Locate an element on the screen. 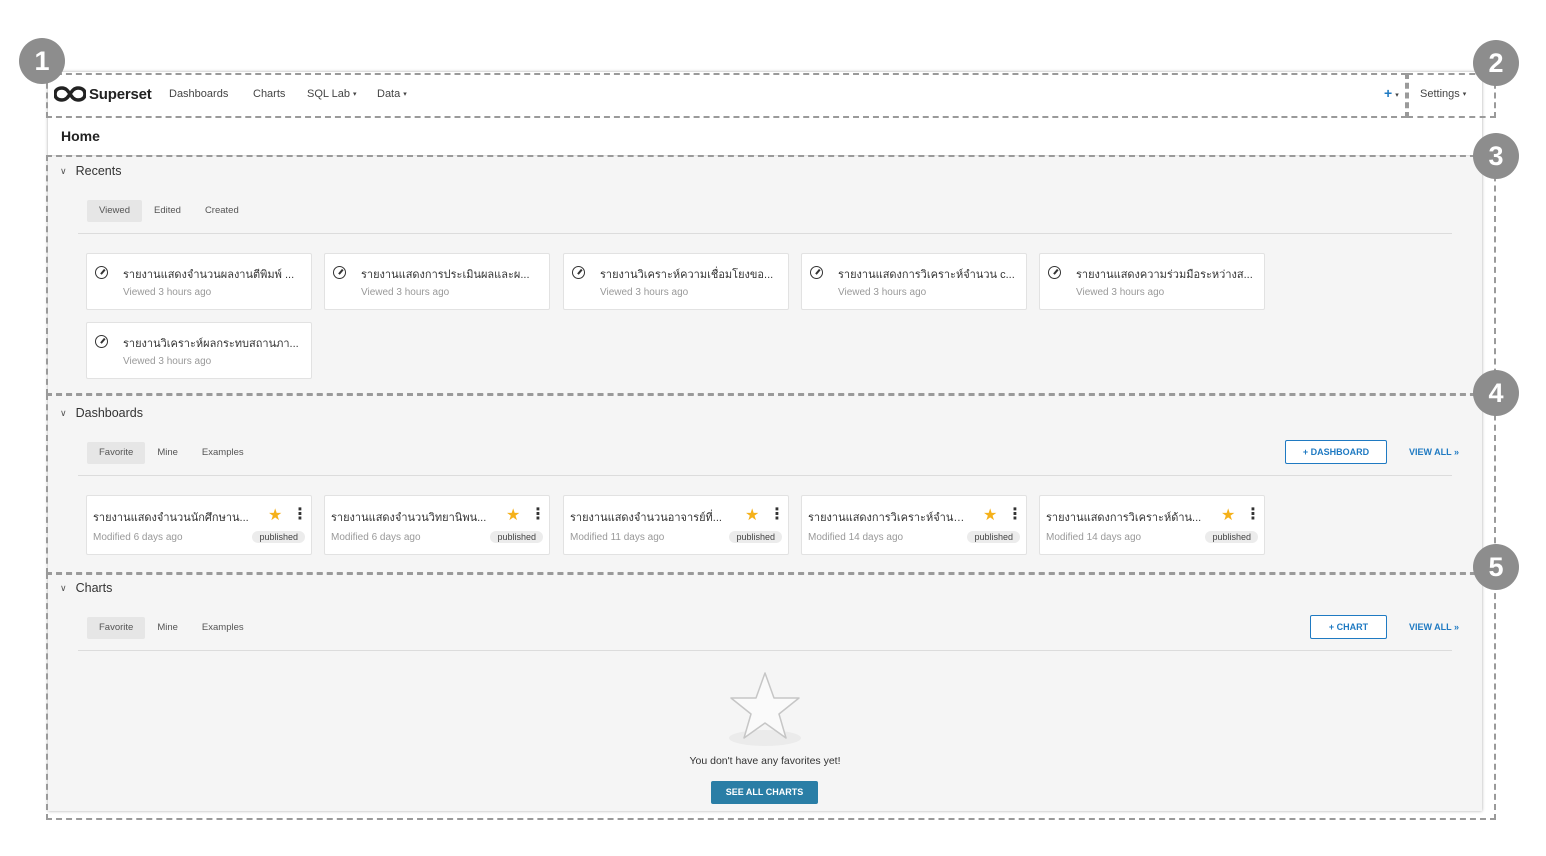  annotation-marker-1: 1 is located at coordinates (42, 61).